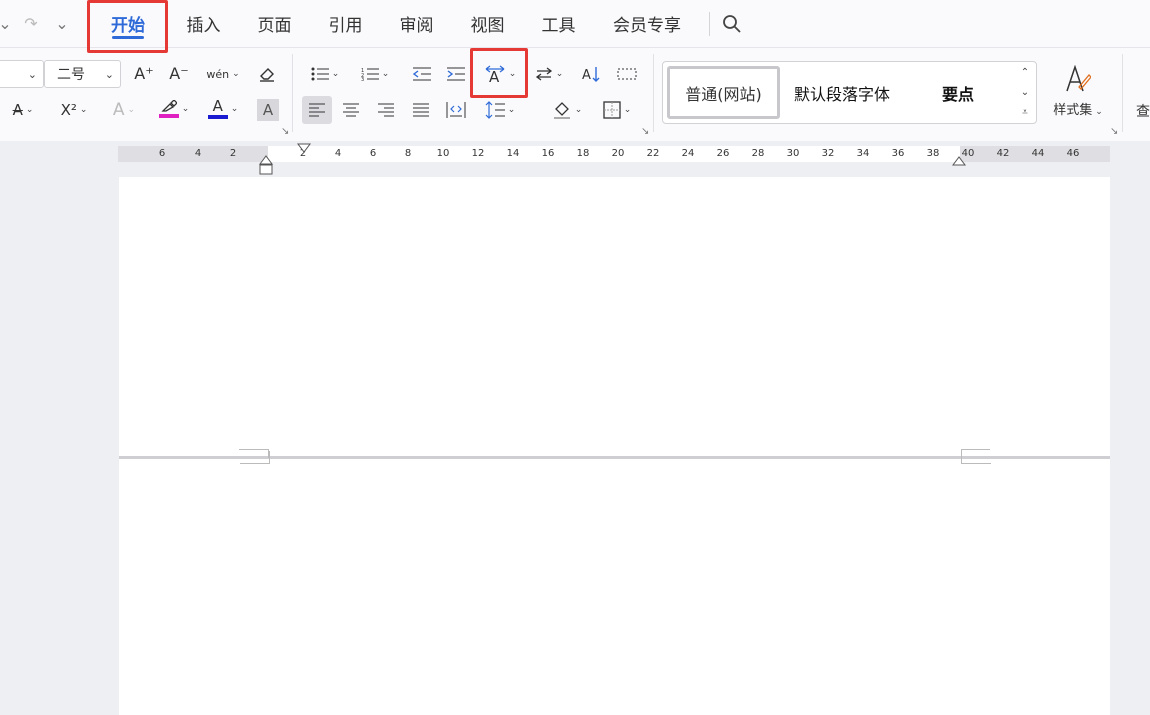 This screenshot has height=715, width=1150. I want to click on svg-text: A, so click(586, 75).